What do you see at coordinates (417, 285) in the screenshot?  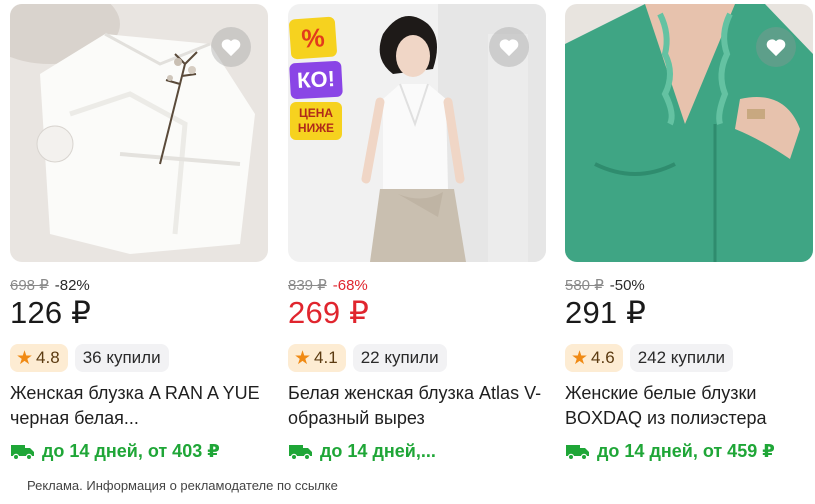 I see `old-price-row: 839 ₽ -68%` at bounding box center [417, 285].